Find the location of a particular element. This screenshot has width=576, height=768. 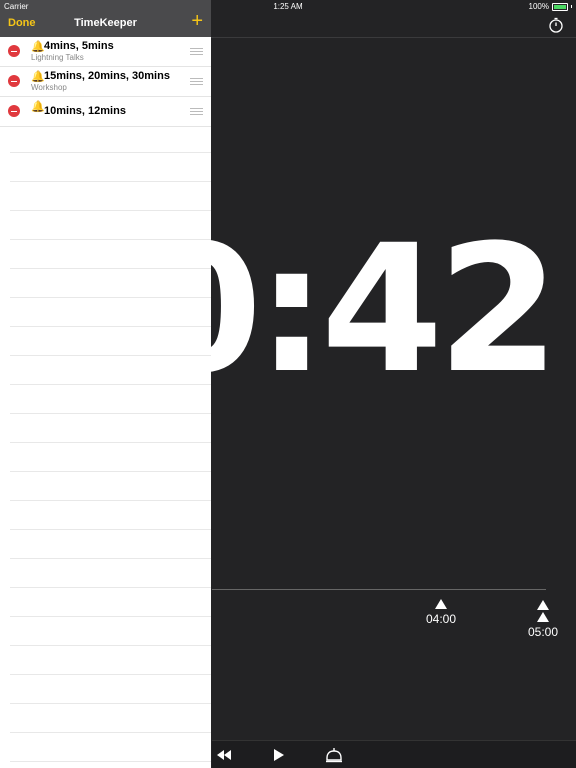

play-icon is located at coordinates (278, 755).